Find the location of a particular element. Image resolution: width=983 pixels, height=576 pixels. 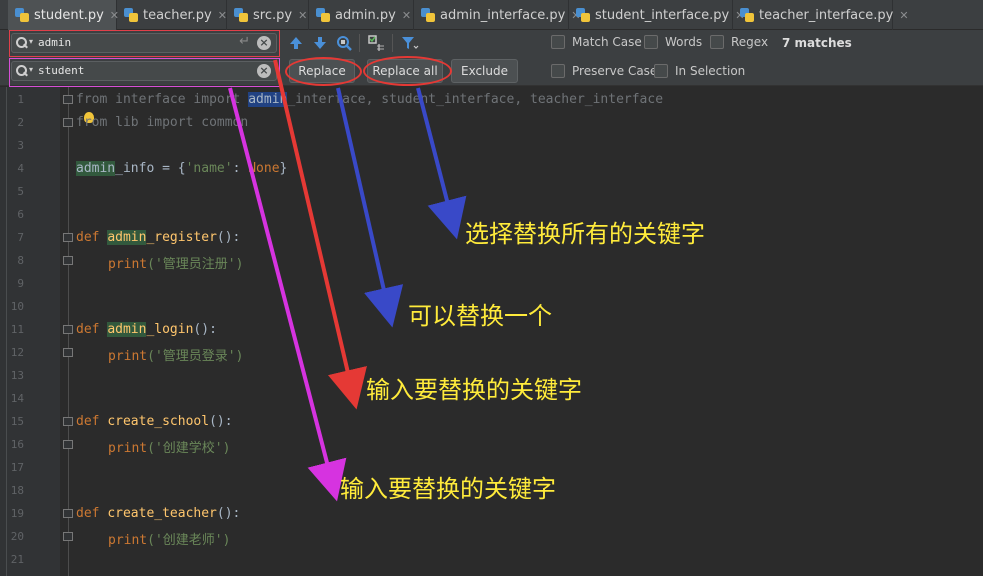

line-number: 2 is located at coordinates (20, 122).